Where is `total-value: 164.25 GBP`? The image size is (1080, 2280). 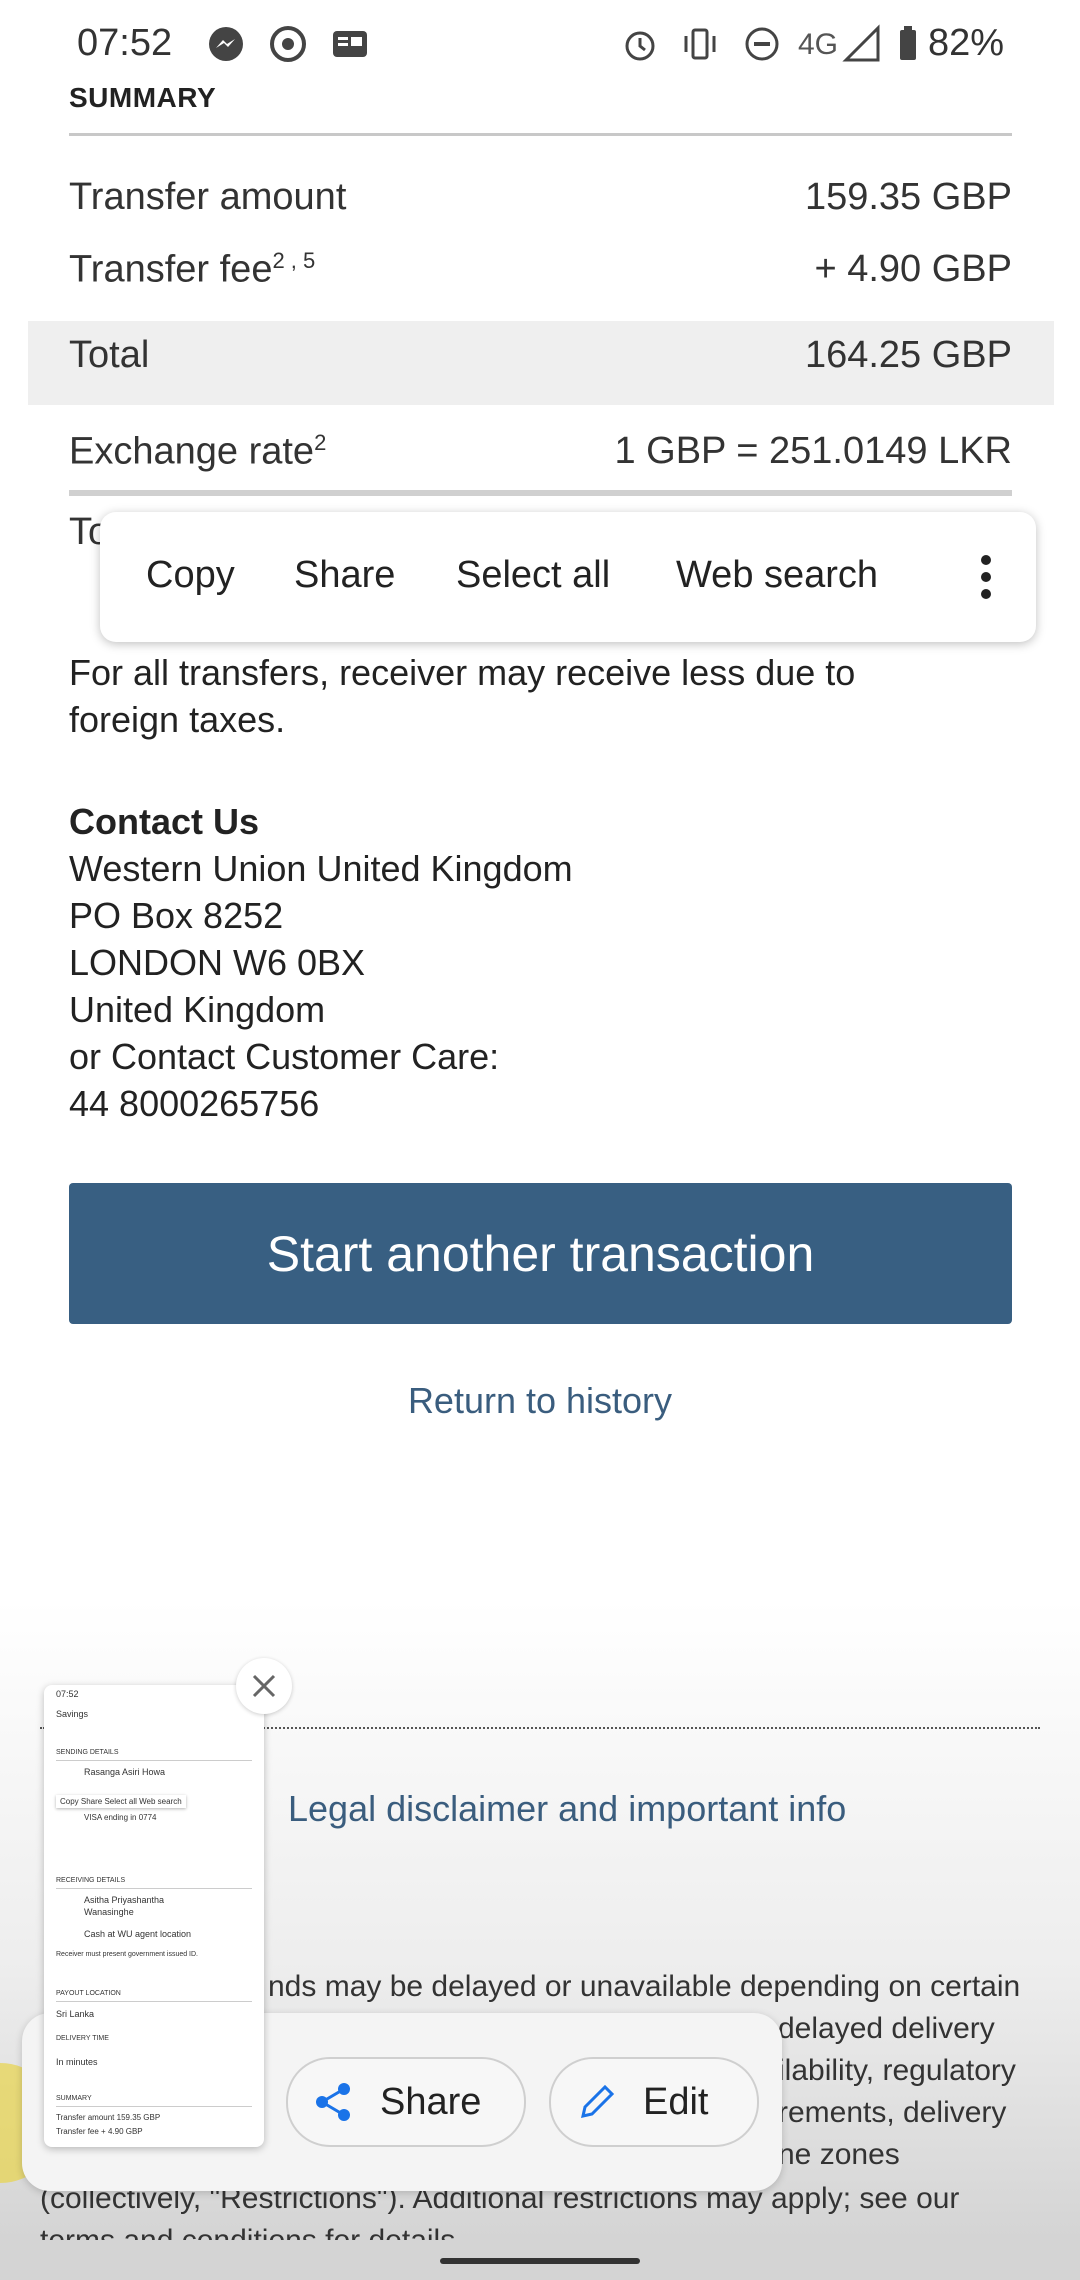 total-value: 164.25 GBP is located at coordinates (908, 355).